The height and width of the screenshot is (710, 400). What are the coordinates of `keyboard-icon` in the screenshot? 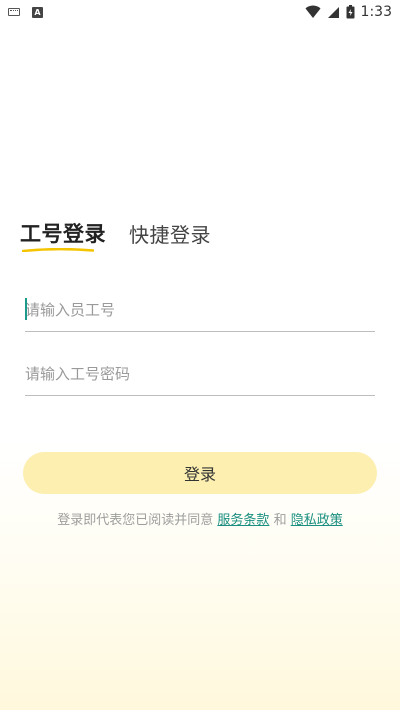 It's located at (14, 12).